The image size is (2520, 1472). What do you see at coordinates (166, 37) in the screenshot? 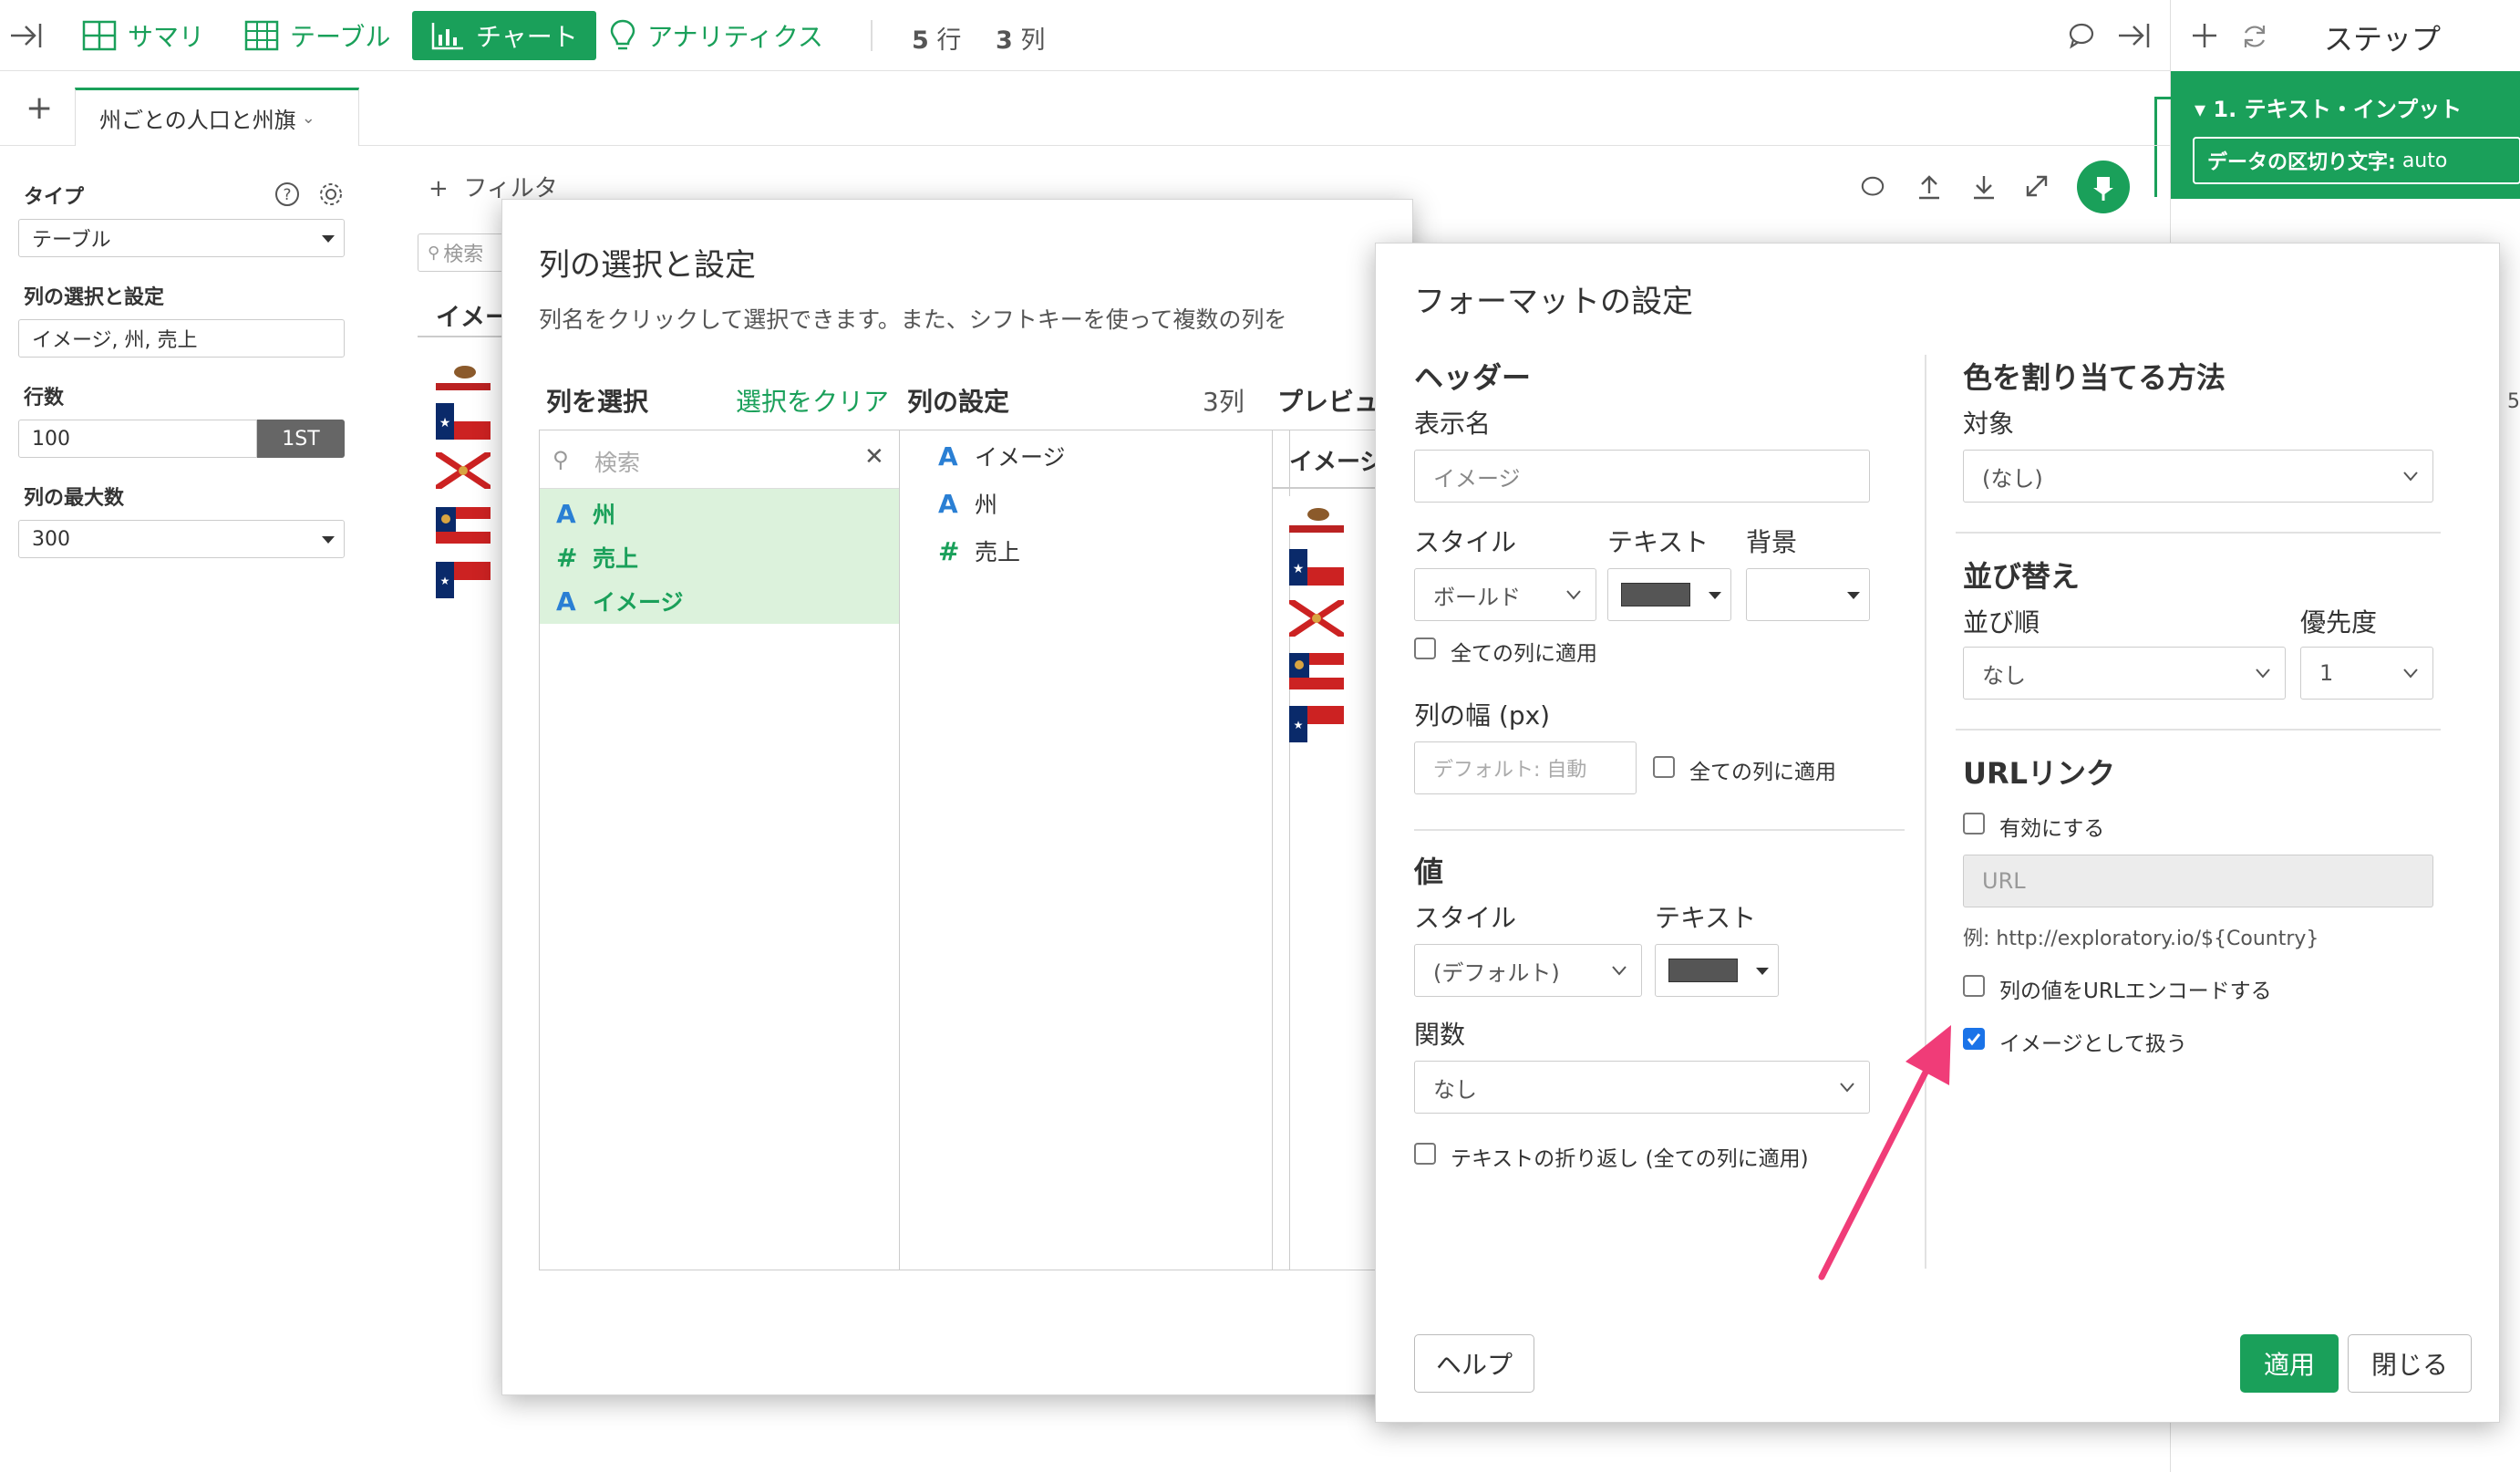
I see `summary-label: サマリ` at bounding box center [166, 37].